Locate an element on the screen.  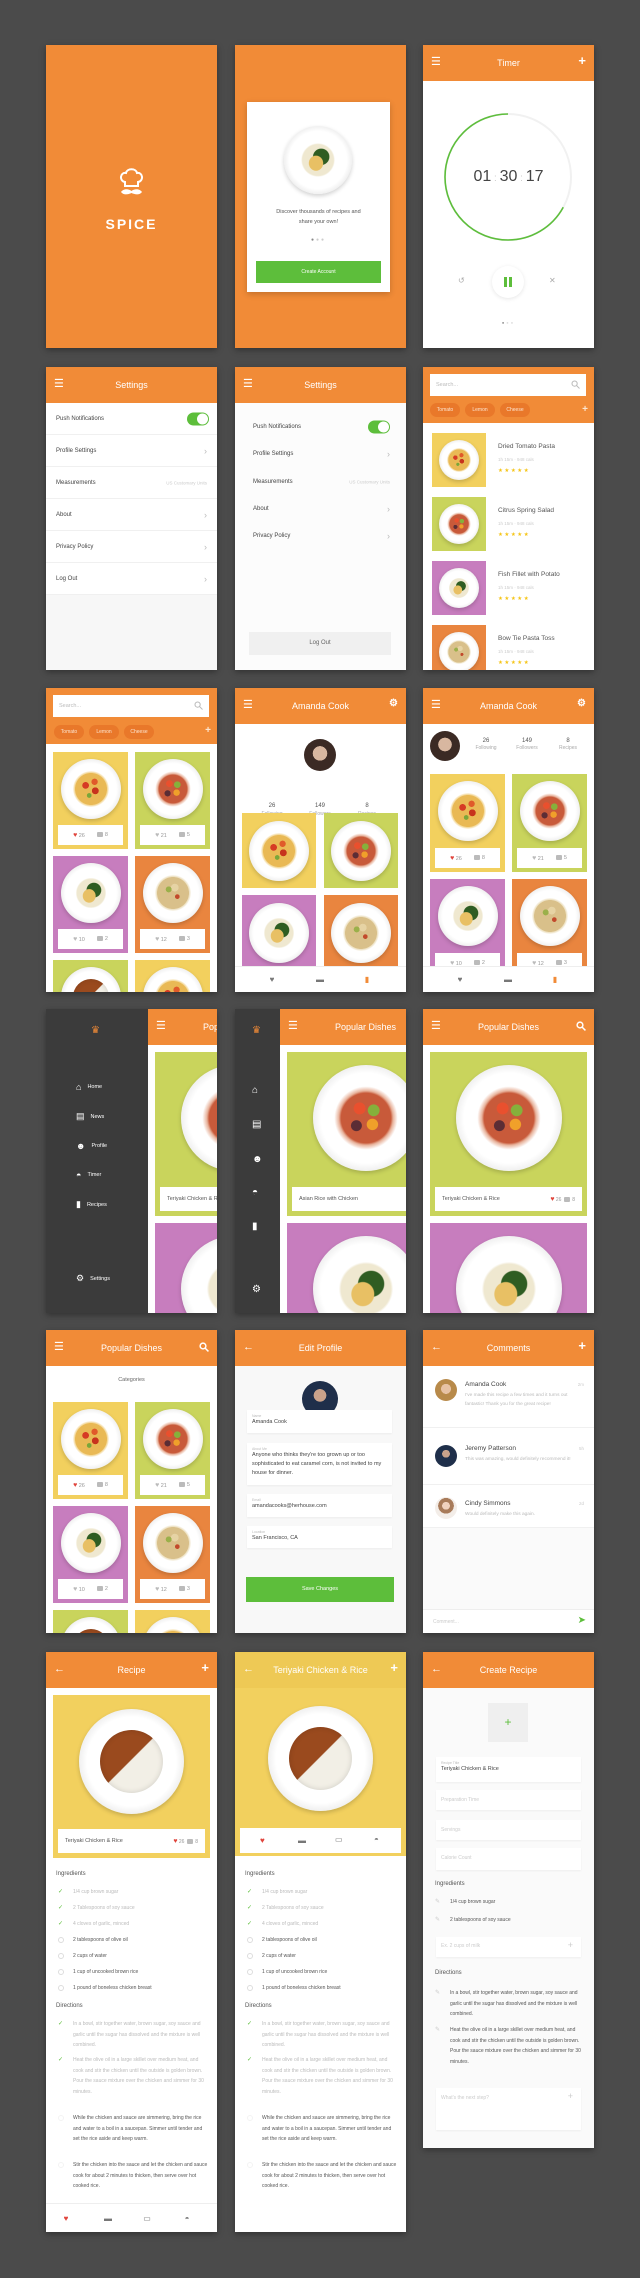
news-icon: ▤ is located at coordinates (256, 1124).